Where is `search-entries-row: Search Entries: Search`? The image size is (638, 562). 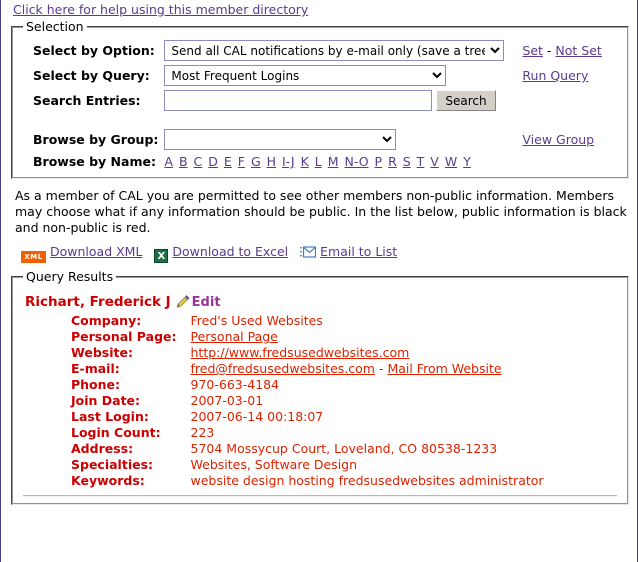 search-entries-row: Search Entries: Search is located at coordinates (310, 100).